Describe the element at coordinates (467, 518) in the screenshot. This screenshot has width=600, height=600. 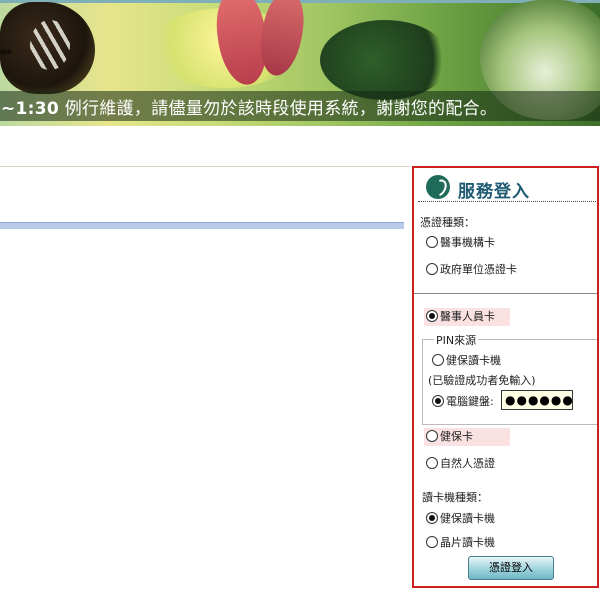
I see `reader-option-label: 健保讀卡機` at that location.